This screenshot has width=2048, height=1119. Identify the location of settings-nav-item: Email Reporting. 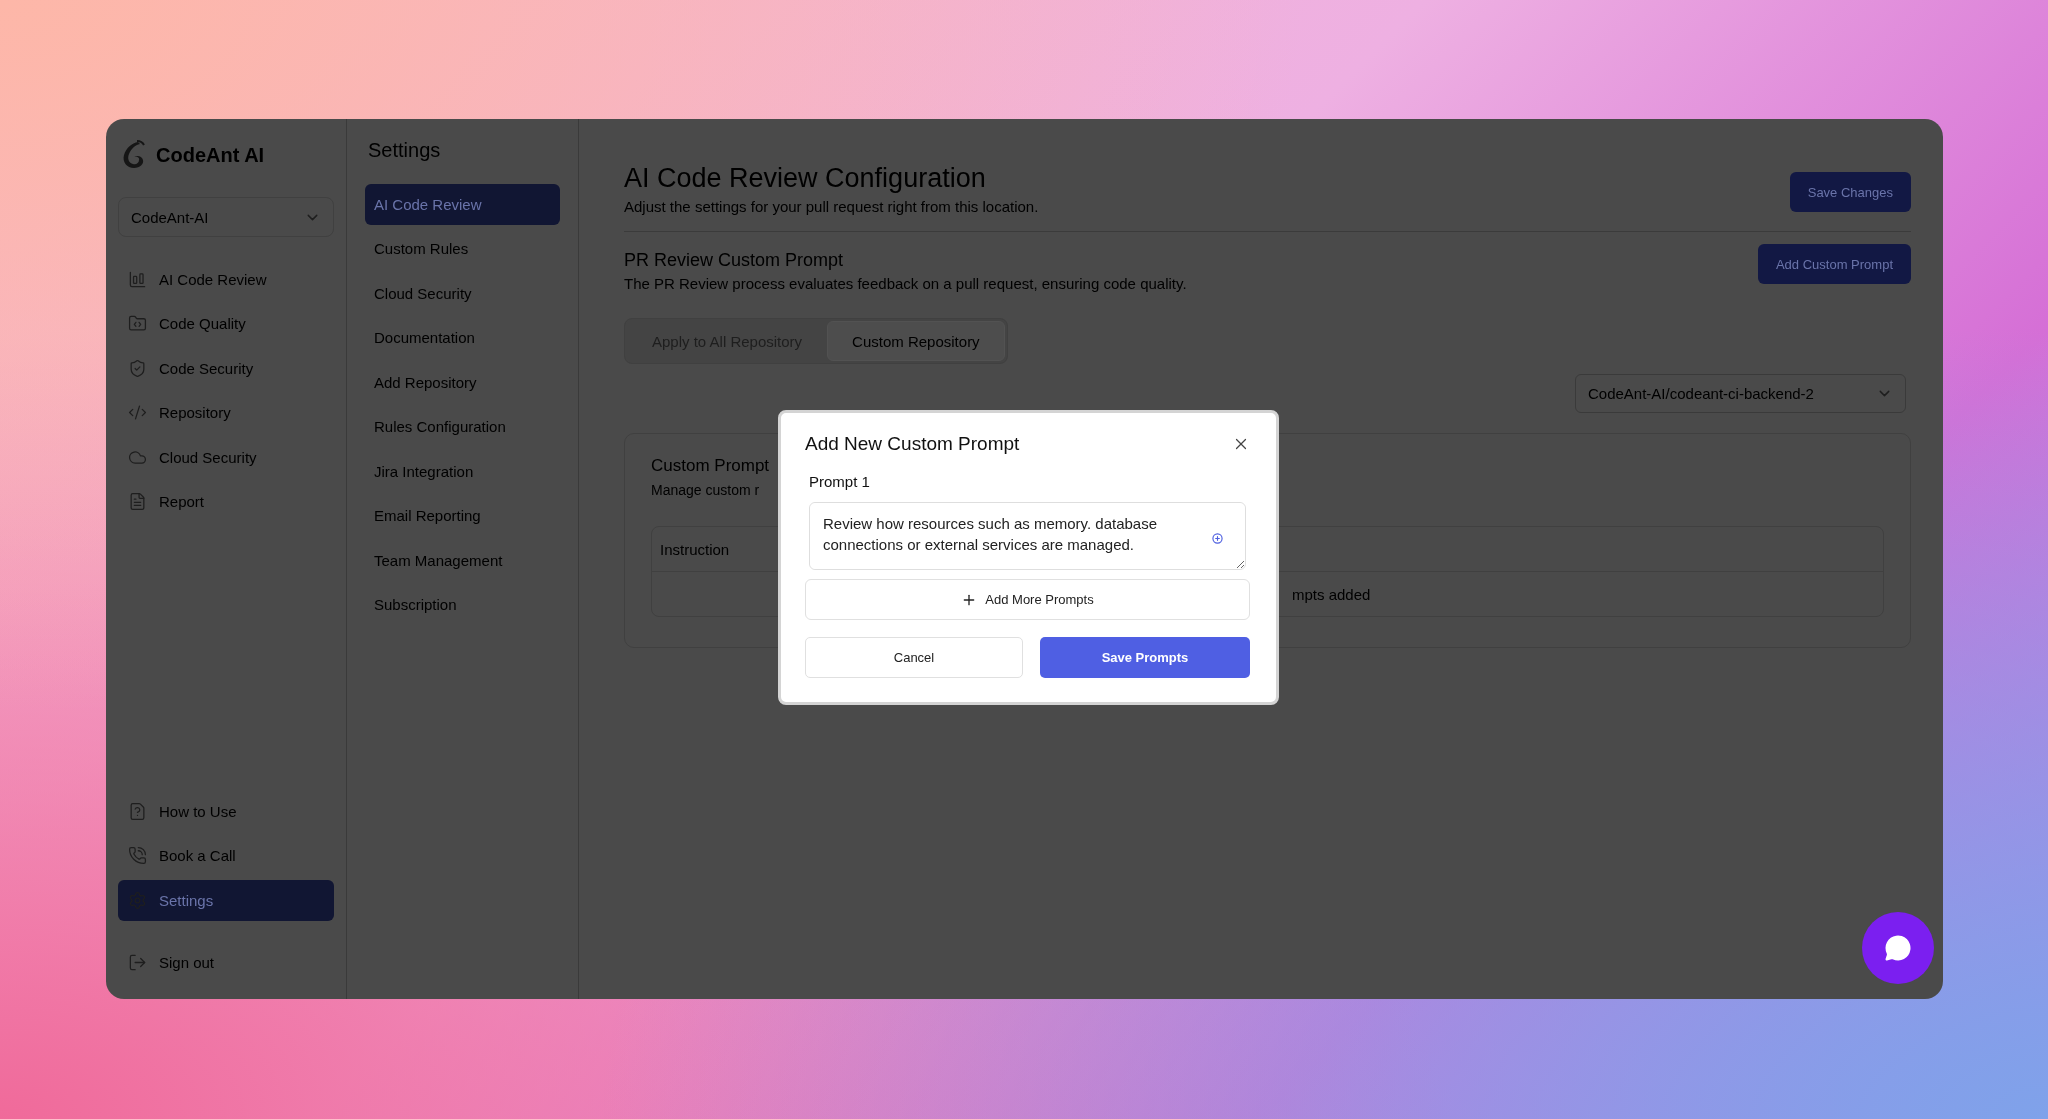
(462, 515).